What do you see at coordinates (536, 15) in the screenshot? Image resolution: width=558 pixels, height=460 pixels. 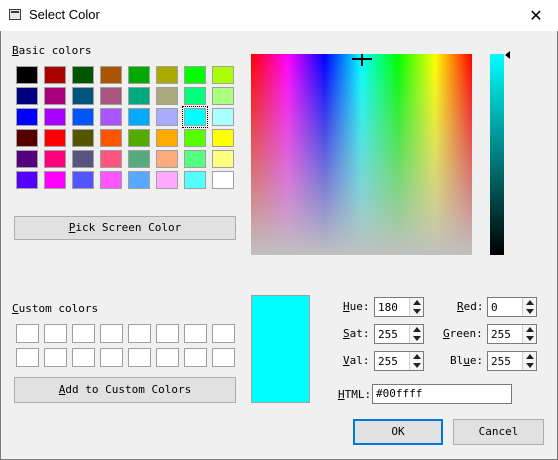 I see `close-button: ✕` at bounding box center [536, 15].